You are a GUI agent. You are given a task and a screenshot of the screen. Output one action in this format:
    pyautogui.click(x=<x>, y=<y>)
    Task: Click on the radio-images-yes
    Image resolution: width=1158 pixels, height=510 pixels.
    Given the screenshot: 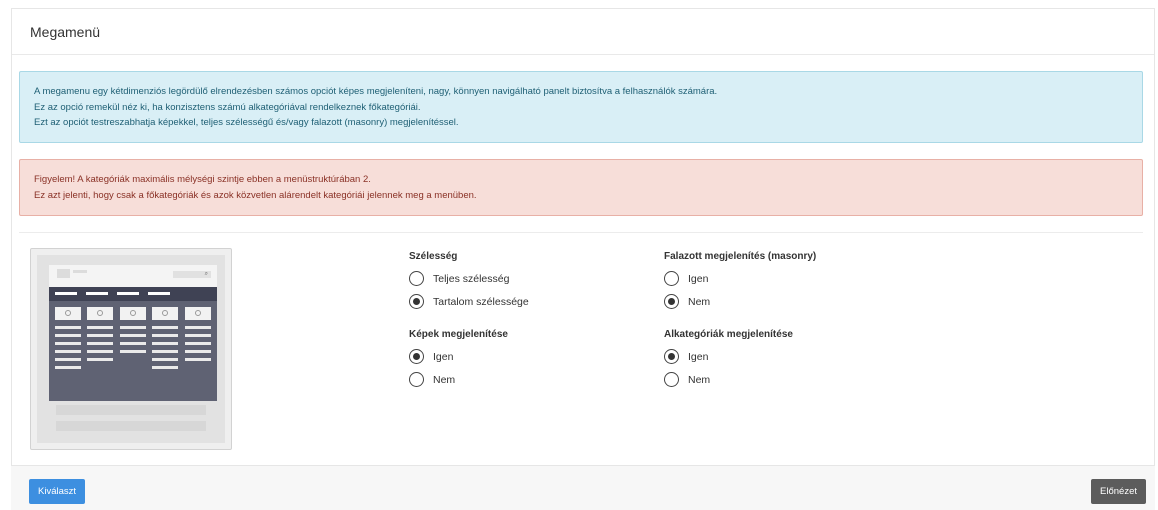 What is the action you would take?
    pyautogui.click(x=416, y=356)
    